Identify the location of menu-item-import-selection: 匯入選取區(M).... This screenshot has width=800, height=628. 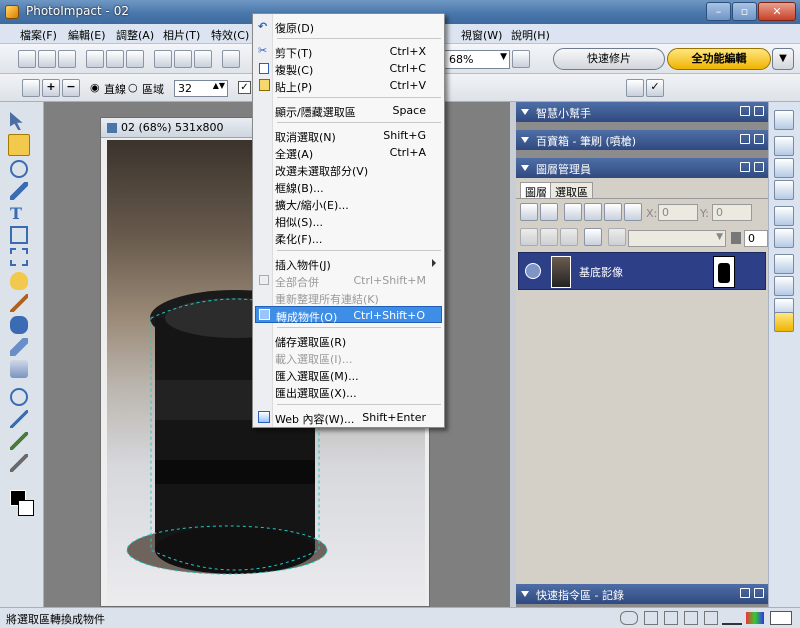
(348, 374).